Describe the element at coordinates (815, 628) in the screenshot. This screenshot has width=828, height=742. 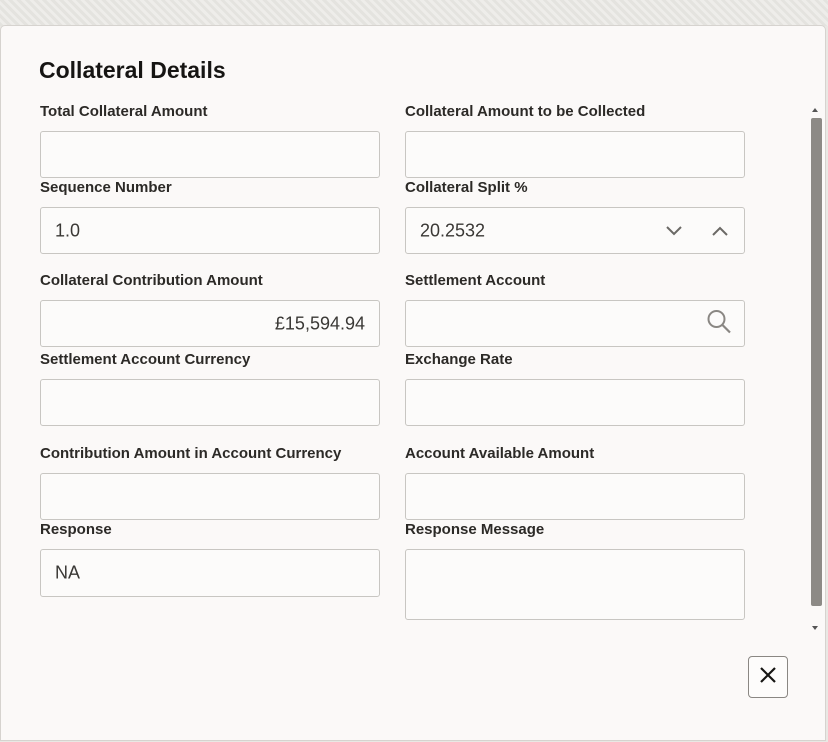
I see `scroll-down-arrow-icon` at that location.